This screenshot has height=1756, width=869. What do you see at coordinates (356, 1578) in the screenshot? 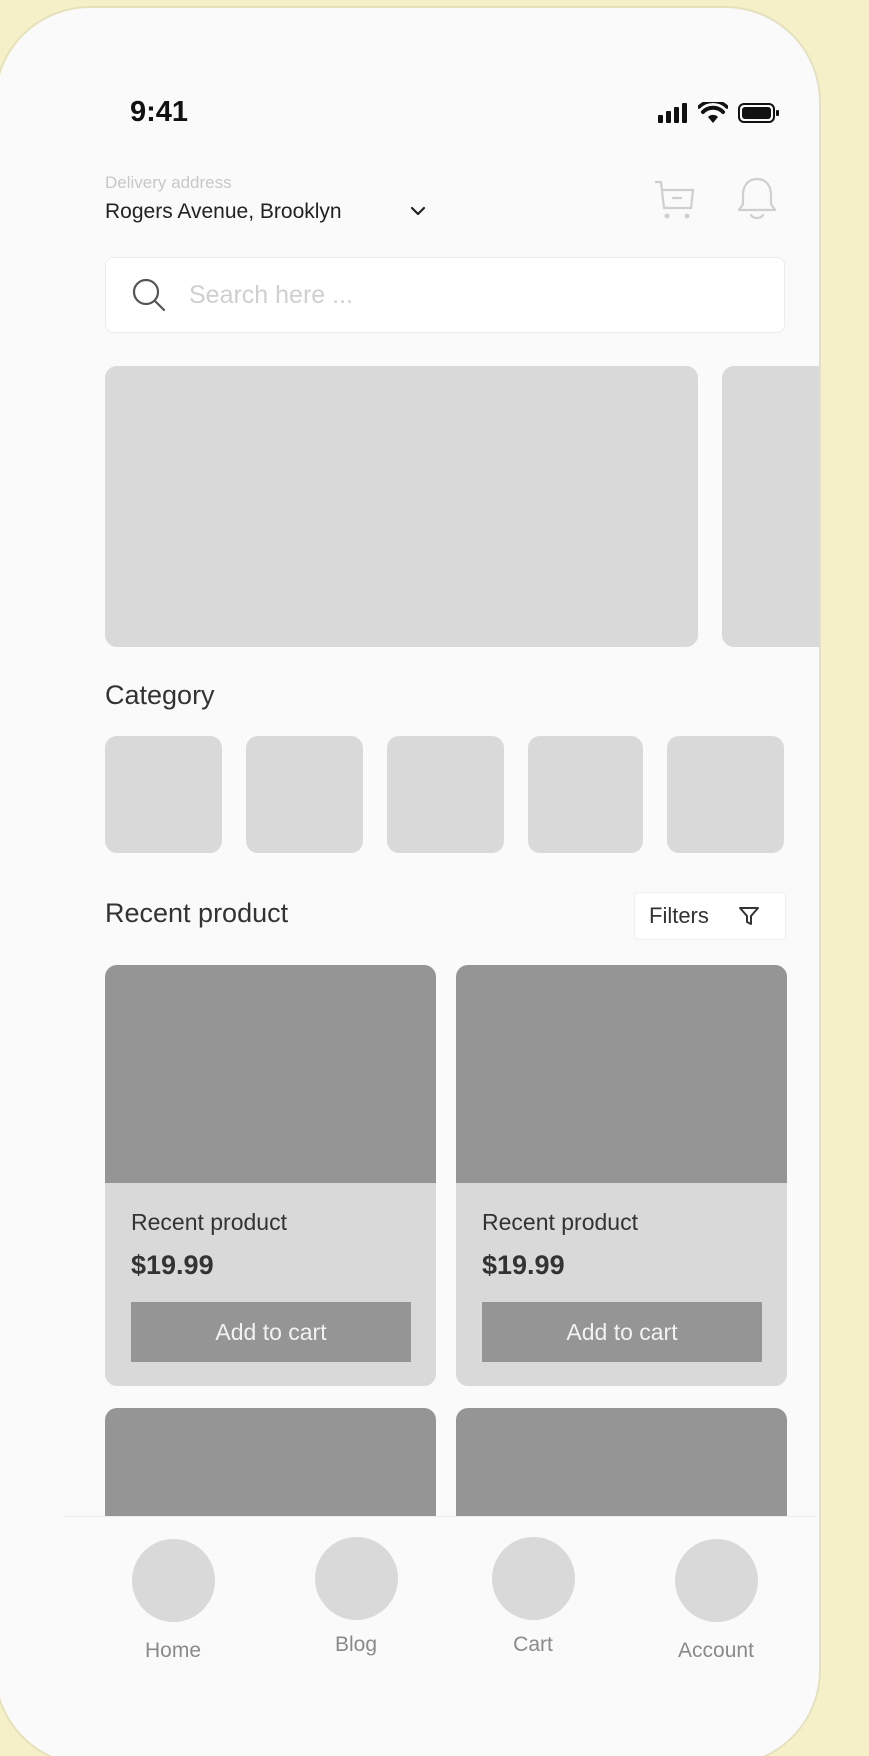
I see `blog-icon` at bounding box center [356, 1578].